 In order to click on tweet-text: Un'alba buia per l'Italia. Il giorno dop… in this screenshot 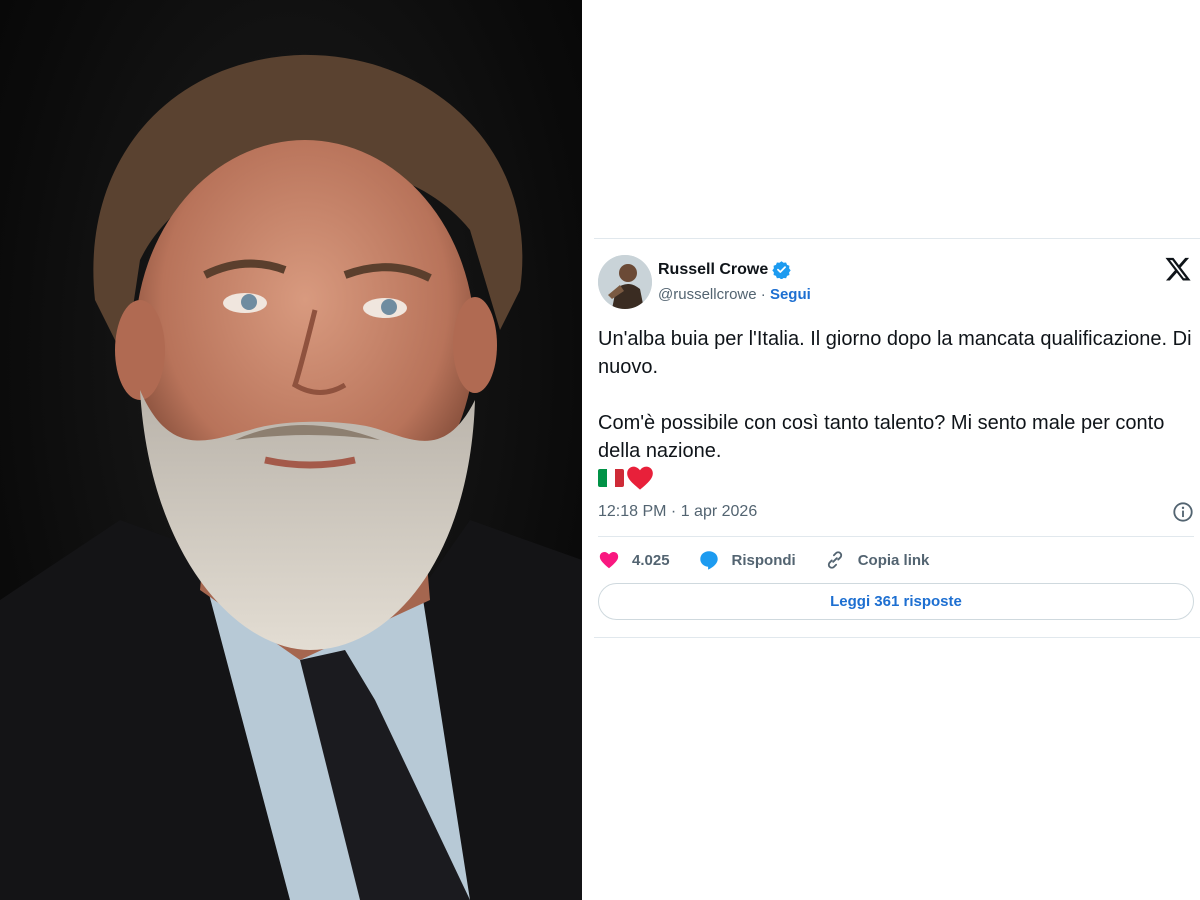, I will do `click(895, 395)`.